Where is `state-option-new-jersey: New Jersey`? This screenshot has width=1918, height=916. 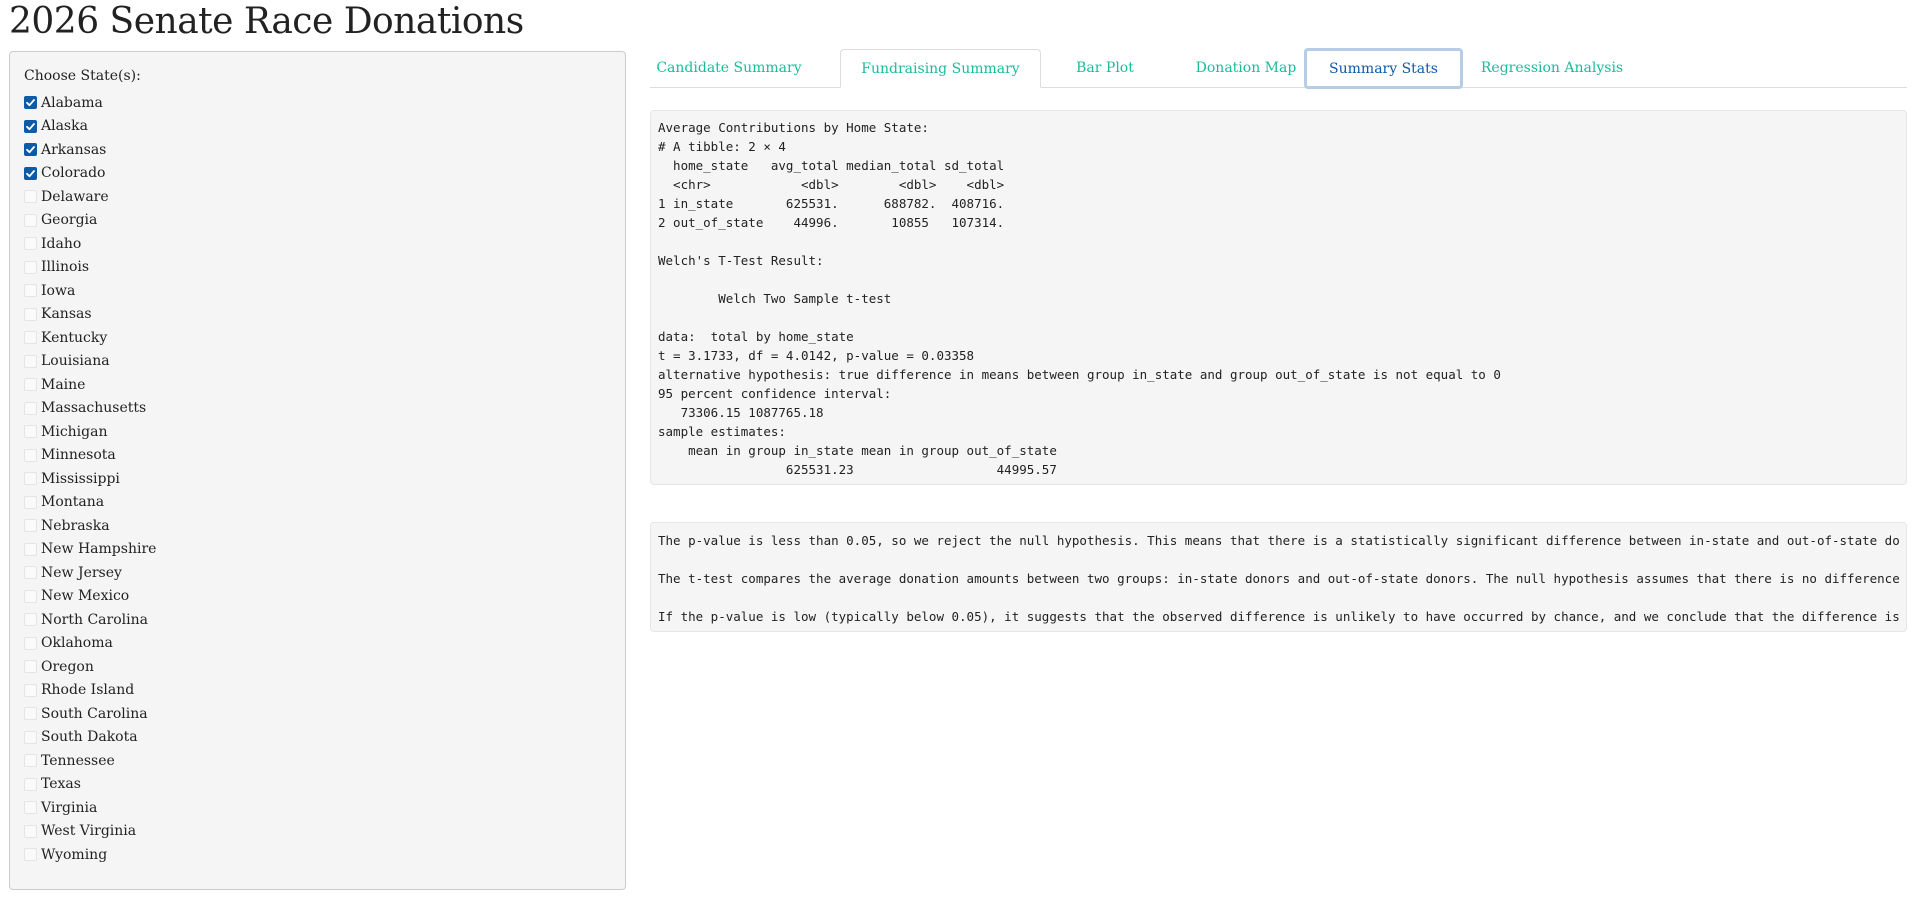
state-option-new-jersey: New Jersey is located at coordinates (90, 573).